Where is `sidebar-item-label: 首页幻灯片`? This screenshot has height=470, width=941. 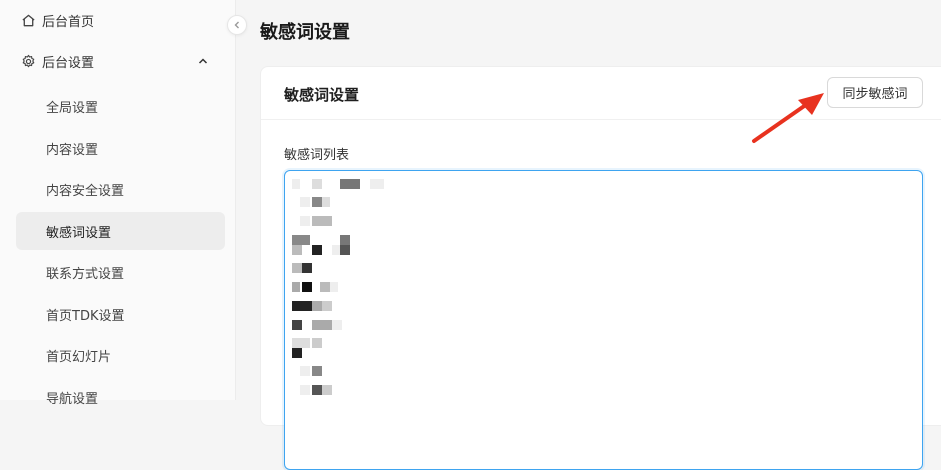 sidebar-item-label: 首页幻灯片 is located at coordinates (79, 357).